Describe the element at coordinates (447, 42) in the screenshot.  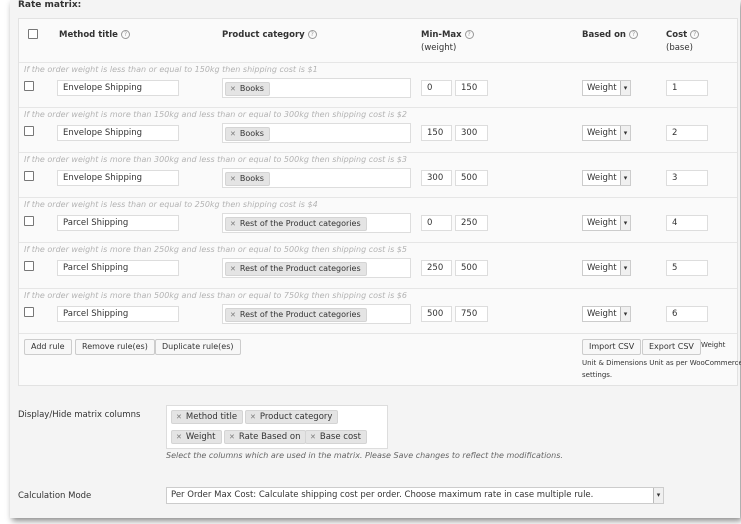
I see `col-header-min-max: Min-Max? (weight)` at that location.